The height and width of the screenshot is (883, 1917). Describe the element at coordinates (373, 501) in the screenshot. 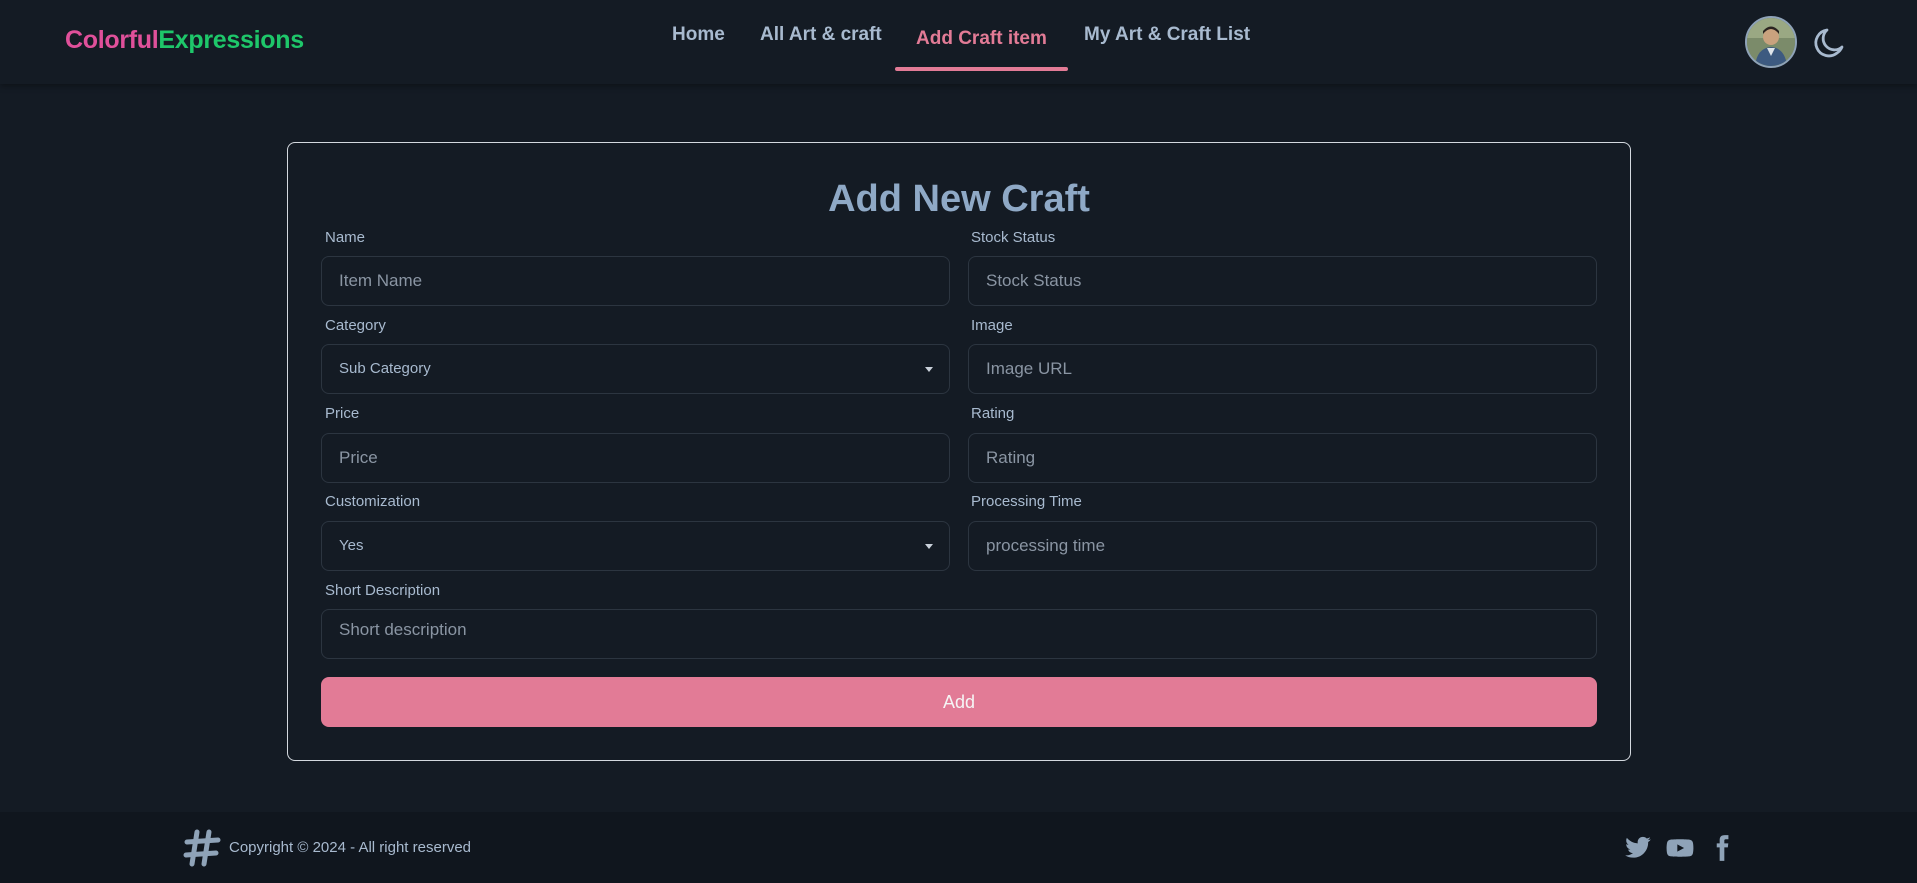

I see `customization-label: Customization` at that location.